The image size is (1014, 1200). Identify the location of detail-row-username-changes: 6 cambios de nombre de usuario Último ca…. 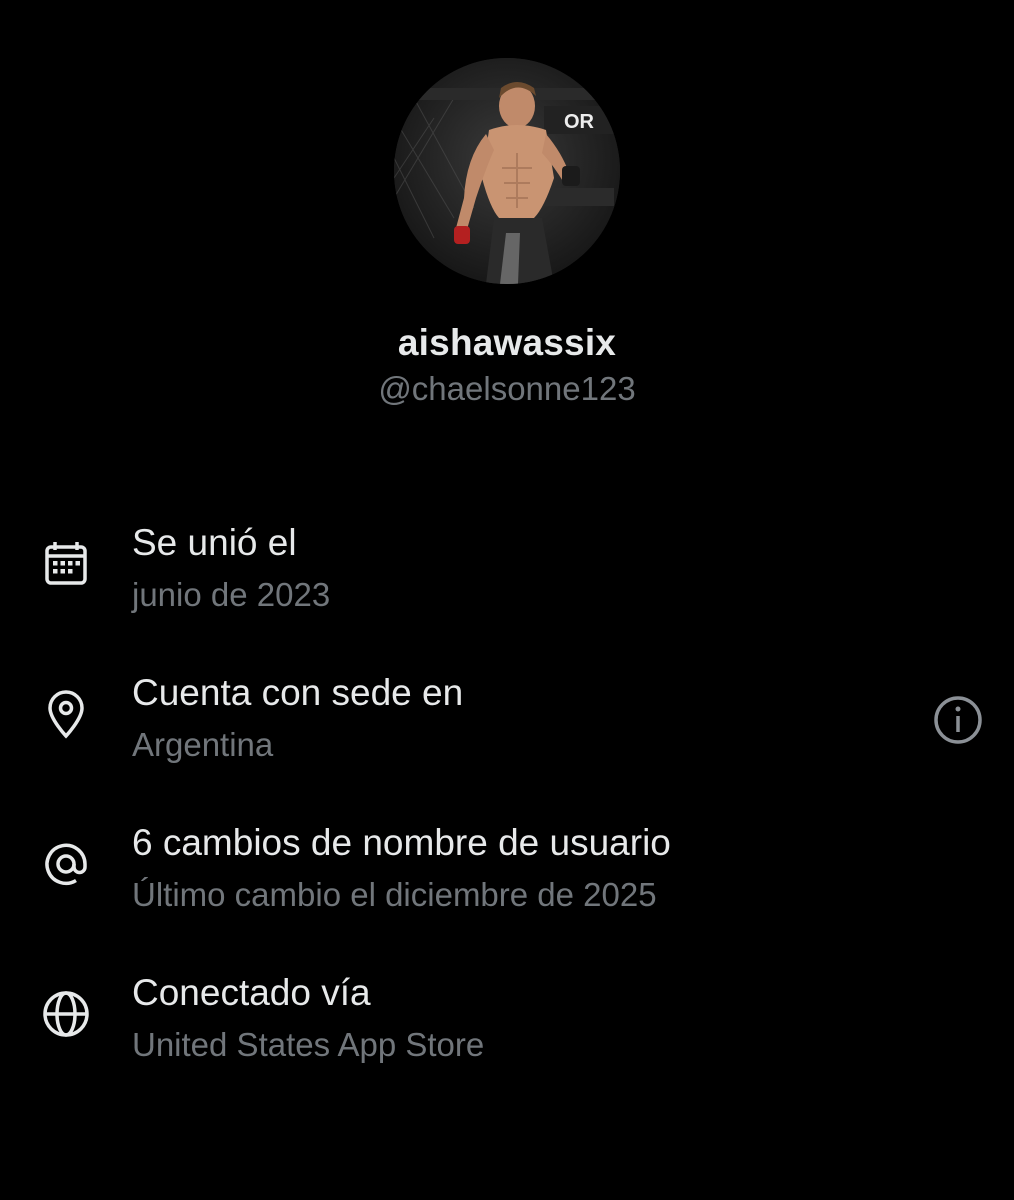
(507, 877).